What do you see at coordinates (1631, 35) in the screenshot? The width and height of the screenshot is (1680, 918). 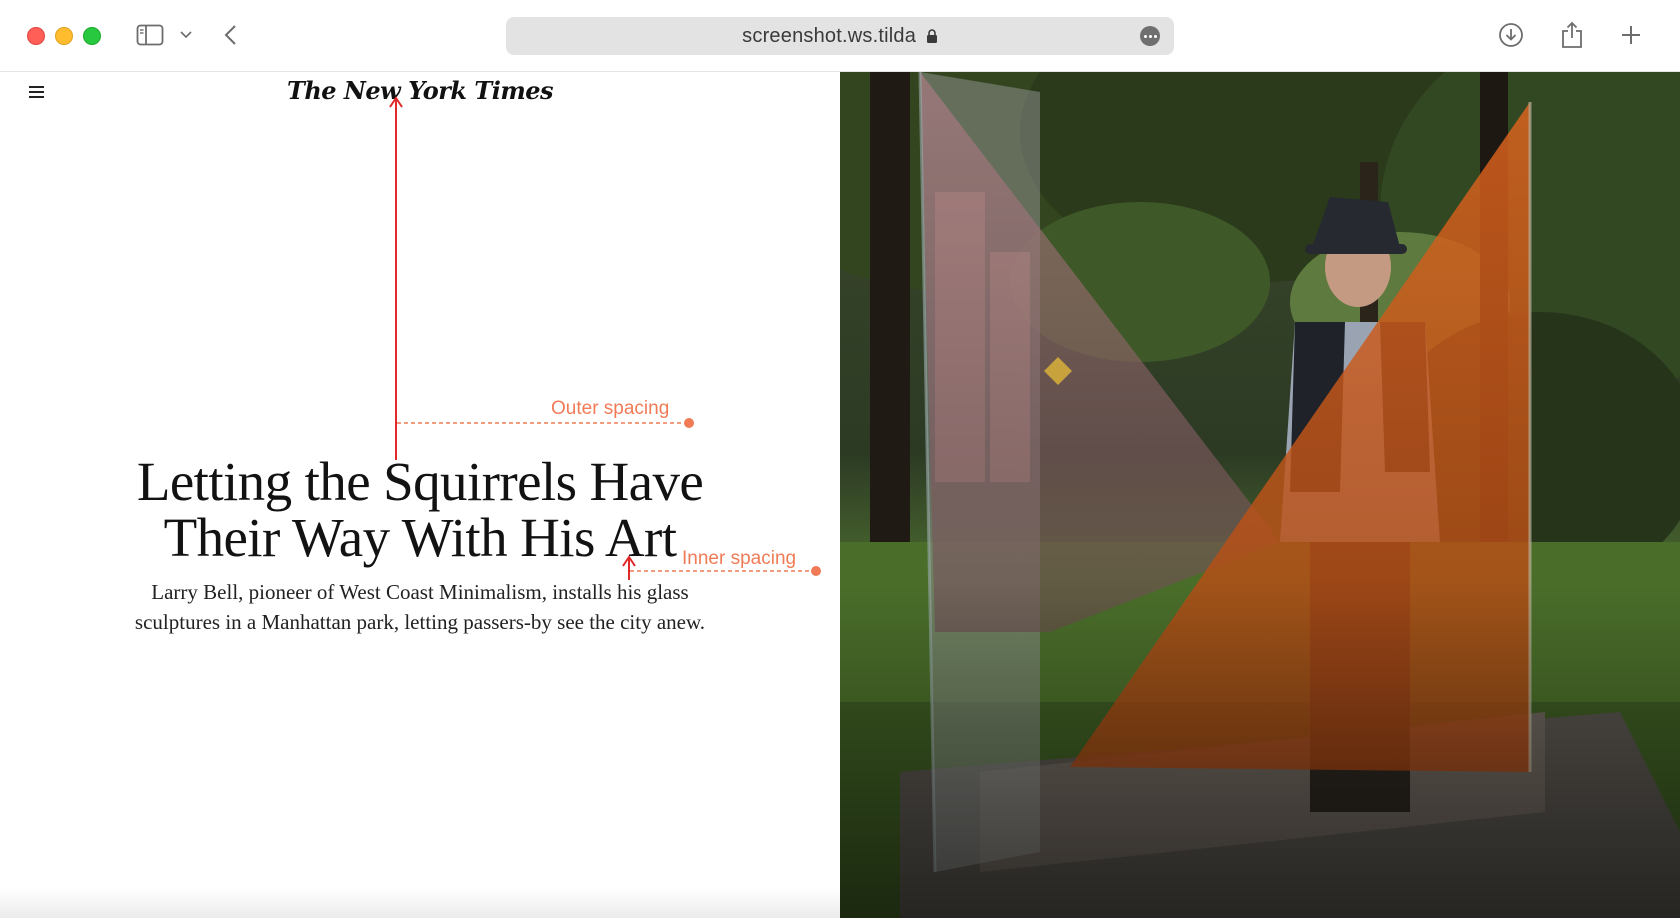 I see `new-tab-icon` at bounding box center [1631, 35].